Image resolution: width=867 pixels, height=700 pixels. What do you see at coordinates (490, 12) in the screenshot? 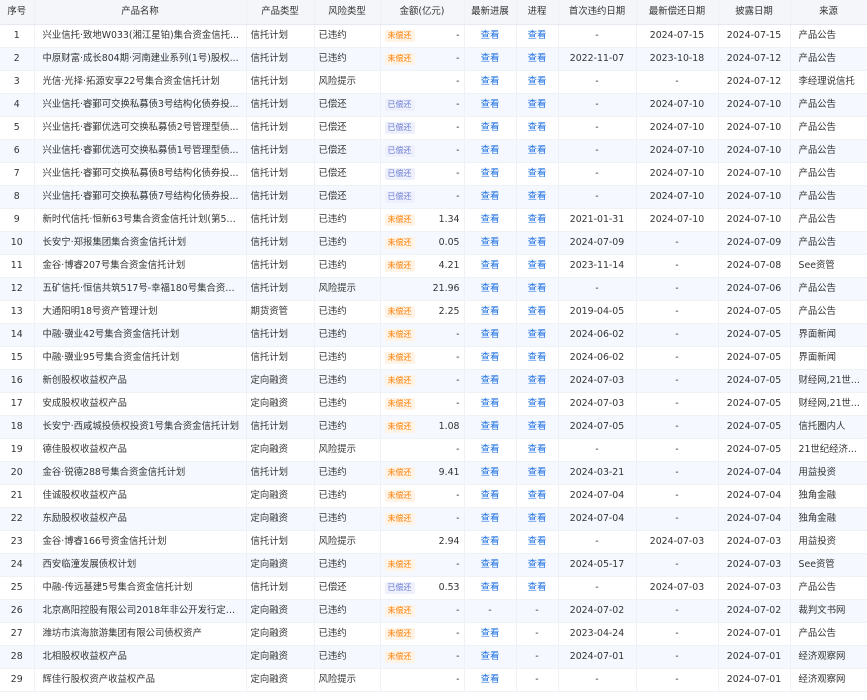
I see `col-latest-progress-header: 最新进展` at bounding box center [490, 12].